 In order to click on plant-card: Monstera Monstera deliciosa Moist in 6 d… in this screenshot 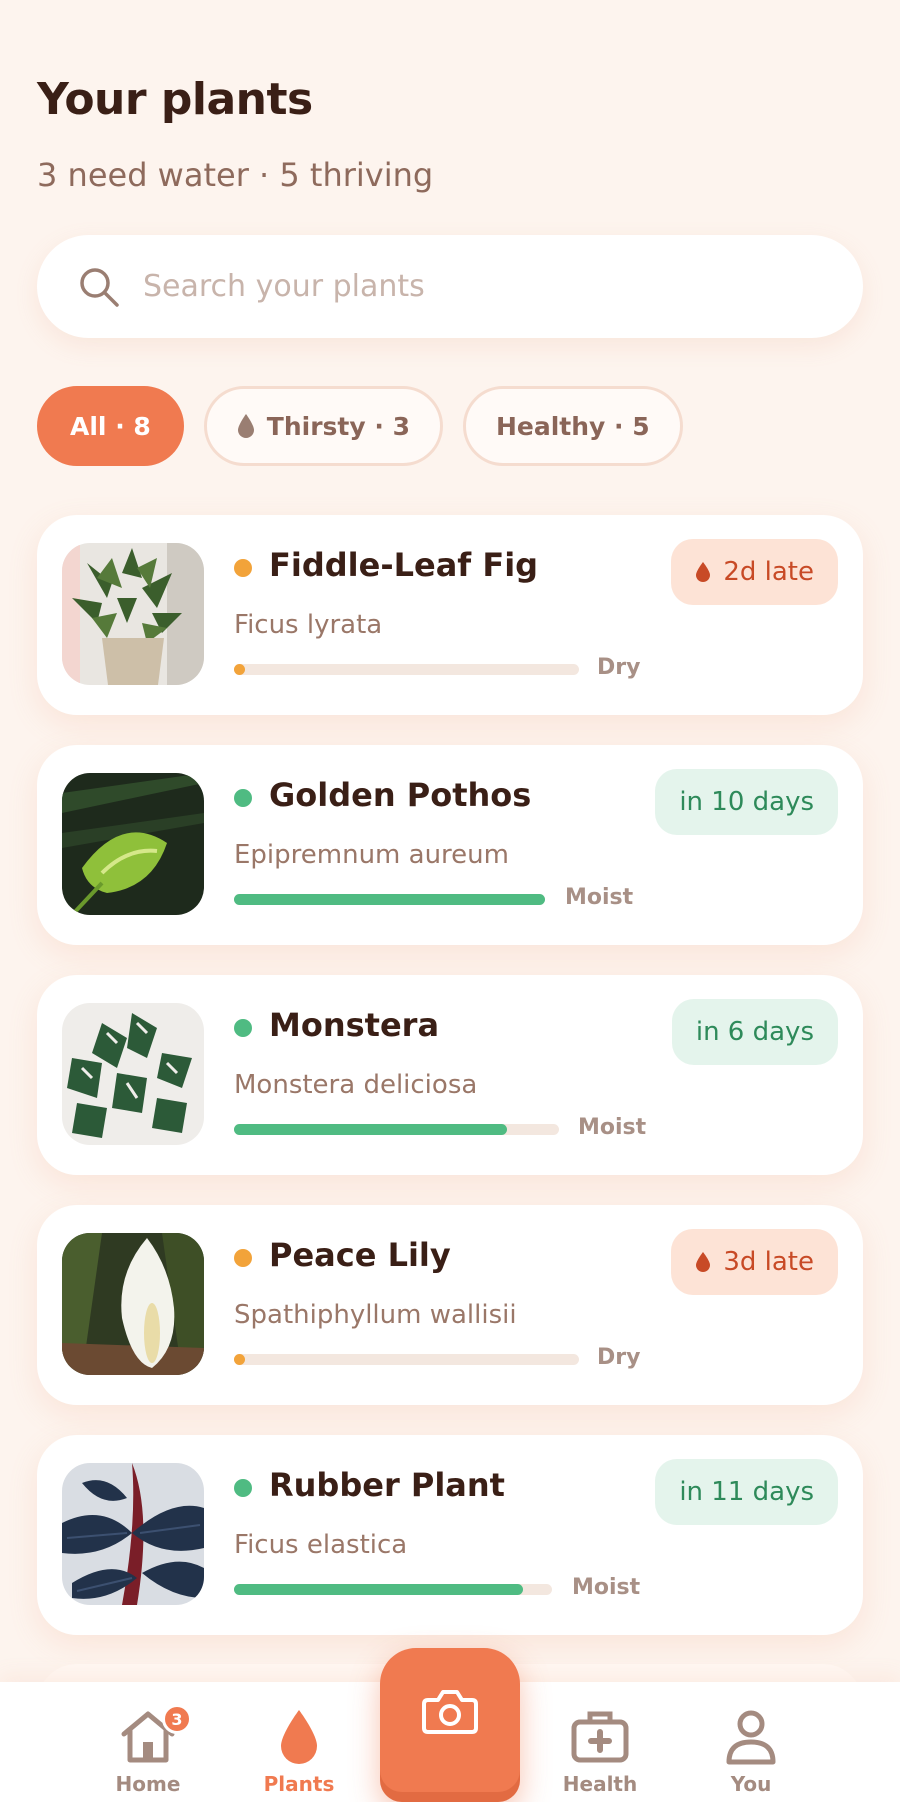, I will do `click(450, 1075)`.